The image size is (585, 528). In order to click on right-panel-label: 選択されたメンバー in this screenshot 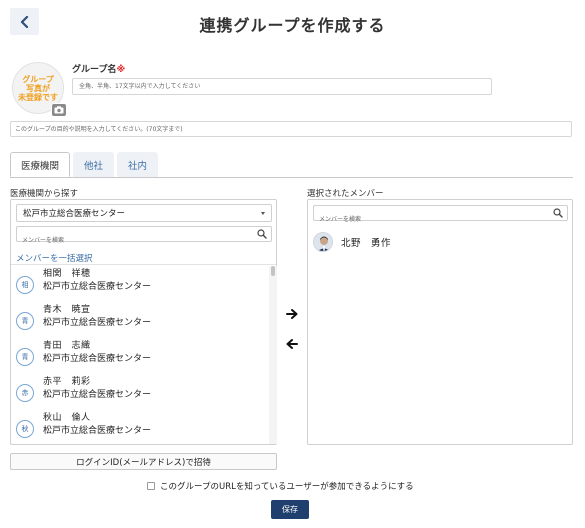, I will do `click(345, 194)`.